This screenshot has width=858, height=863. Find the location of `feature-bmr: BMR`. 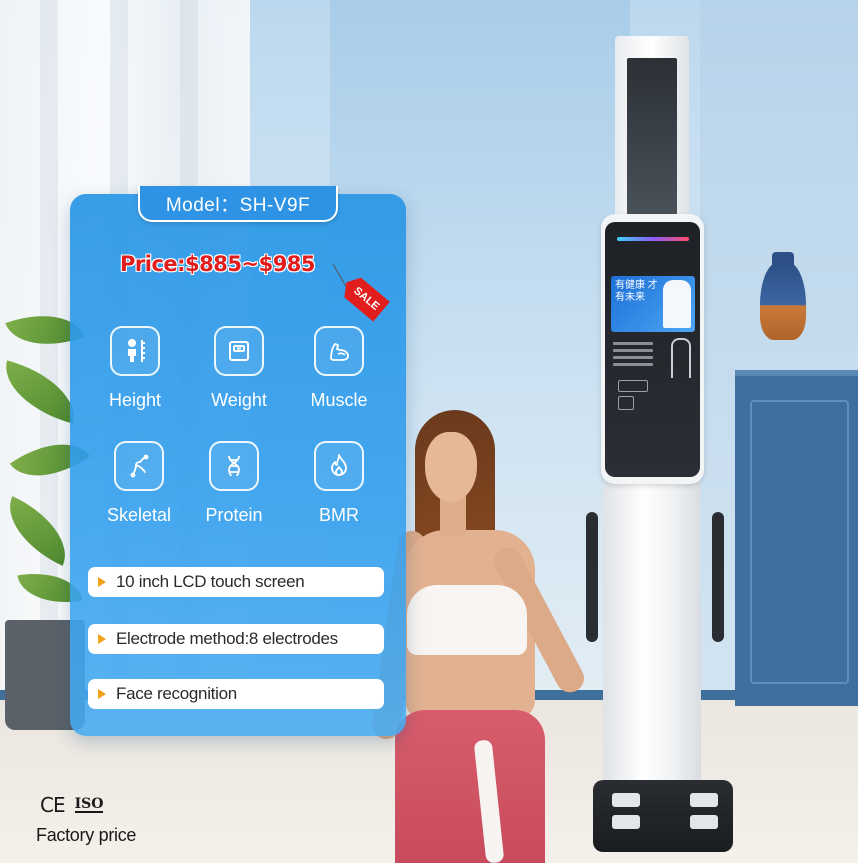

feature-bmr: BMR is located at coordinates (339, 486).